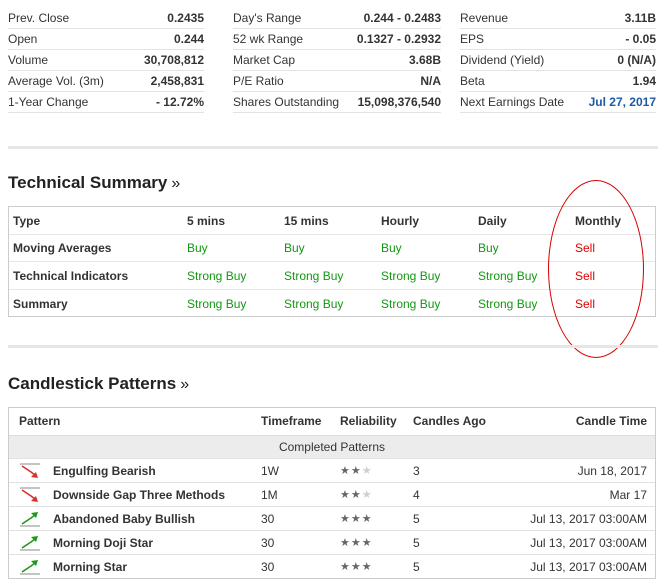  What do you see at coordinates (106, 39) in the screenshot?
I see `overview-row: Open 0.244` at bounding box center [106, 39].